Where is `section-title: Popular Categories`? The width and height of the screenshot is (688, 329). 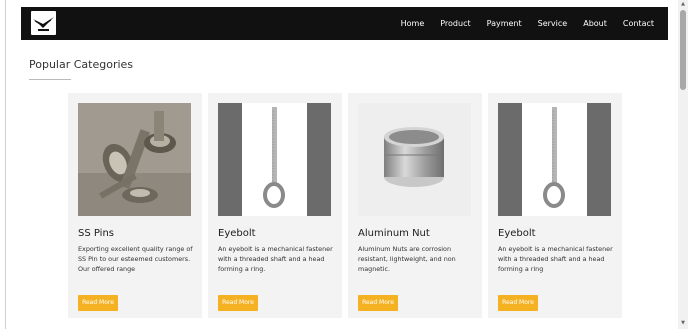
section-title: Popular Categories is located at coordinates (81, 64).